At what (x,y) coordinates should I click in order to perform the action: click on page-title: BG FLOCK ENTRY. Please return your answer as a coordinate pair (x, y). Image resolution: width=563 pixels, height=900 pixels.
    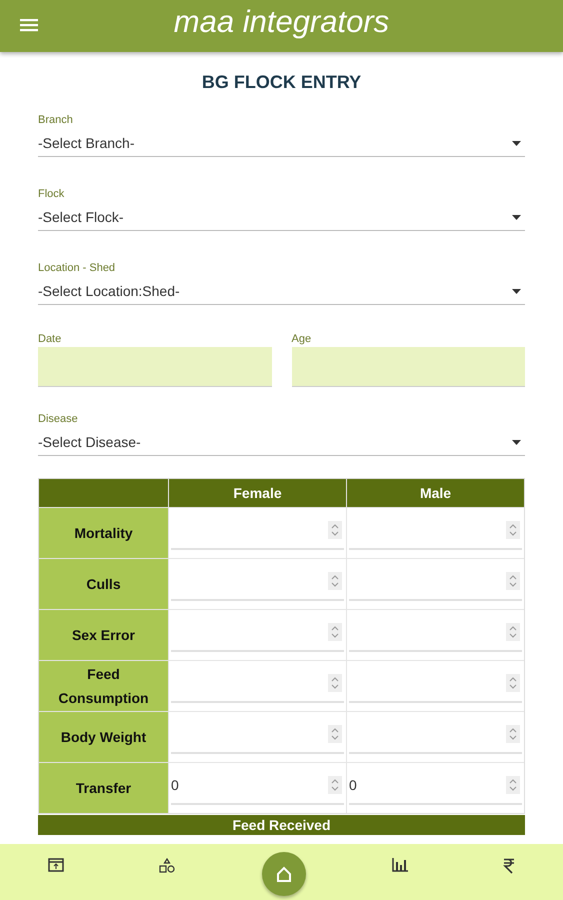
    Looking at the image, I should click on (282, 82).